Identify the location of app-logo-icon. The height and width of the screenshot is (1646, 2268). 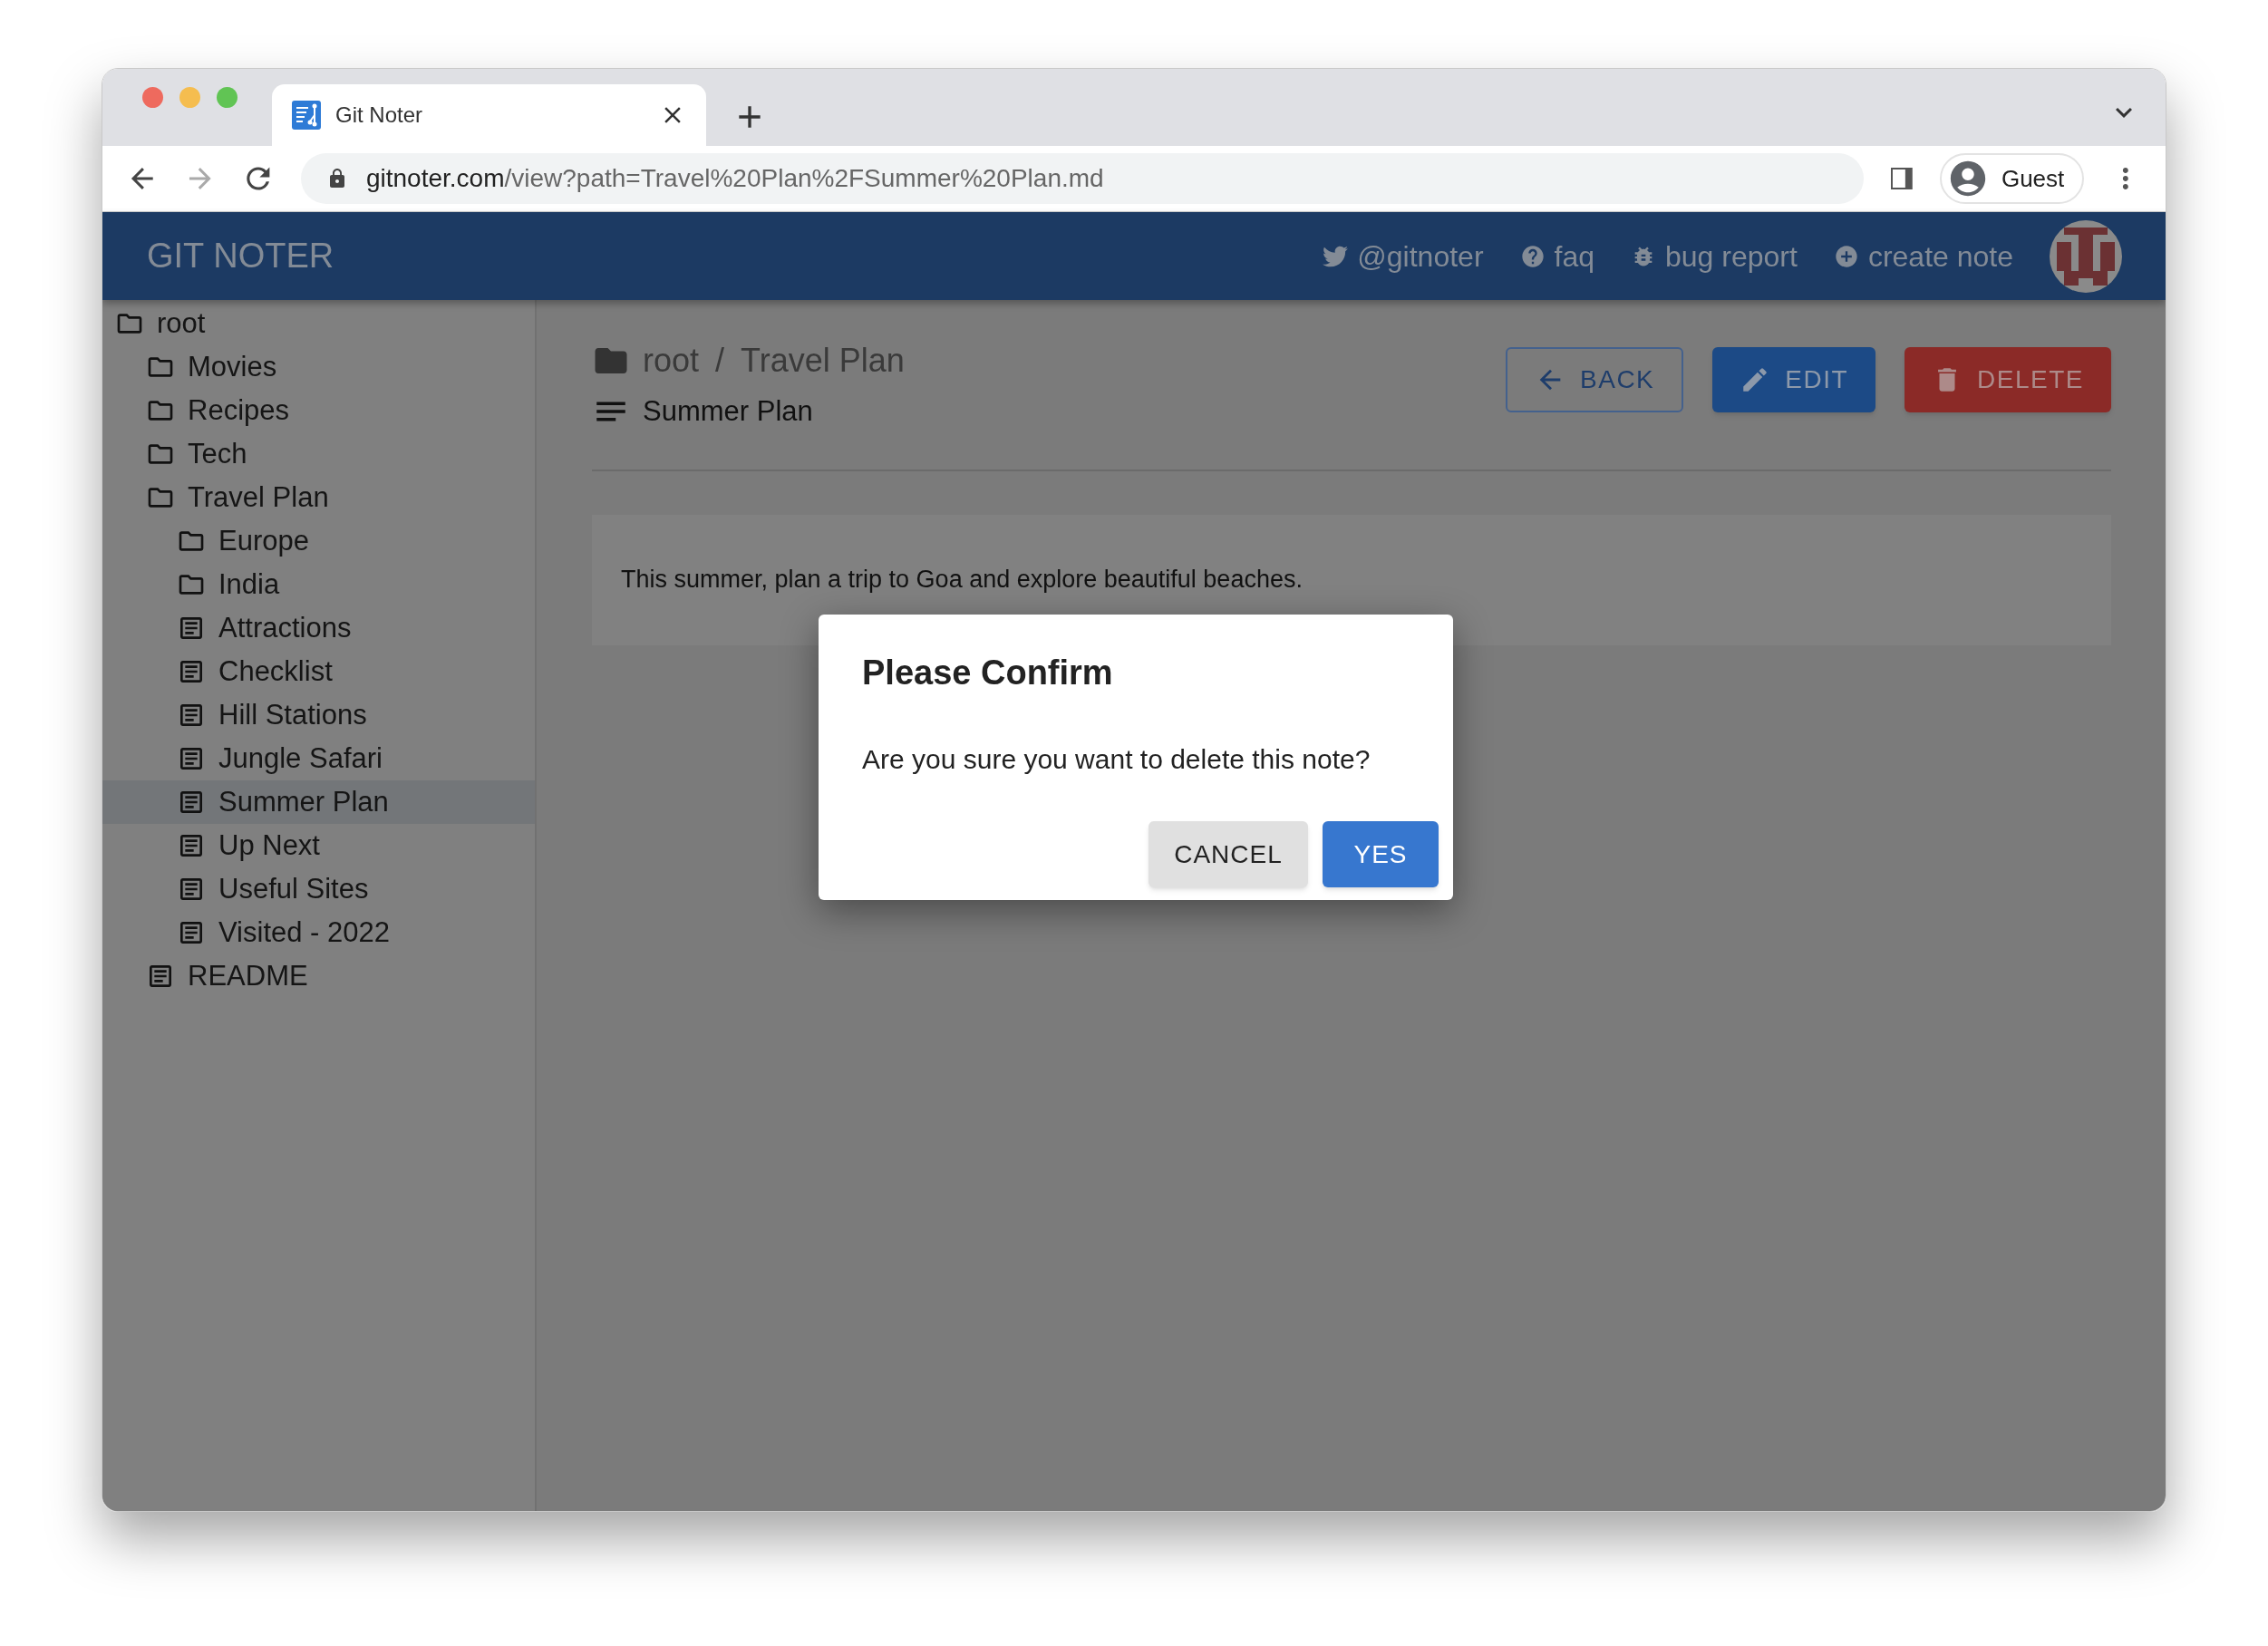
(307, 115).